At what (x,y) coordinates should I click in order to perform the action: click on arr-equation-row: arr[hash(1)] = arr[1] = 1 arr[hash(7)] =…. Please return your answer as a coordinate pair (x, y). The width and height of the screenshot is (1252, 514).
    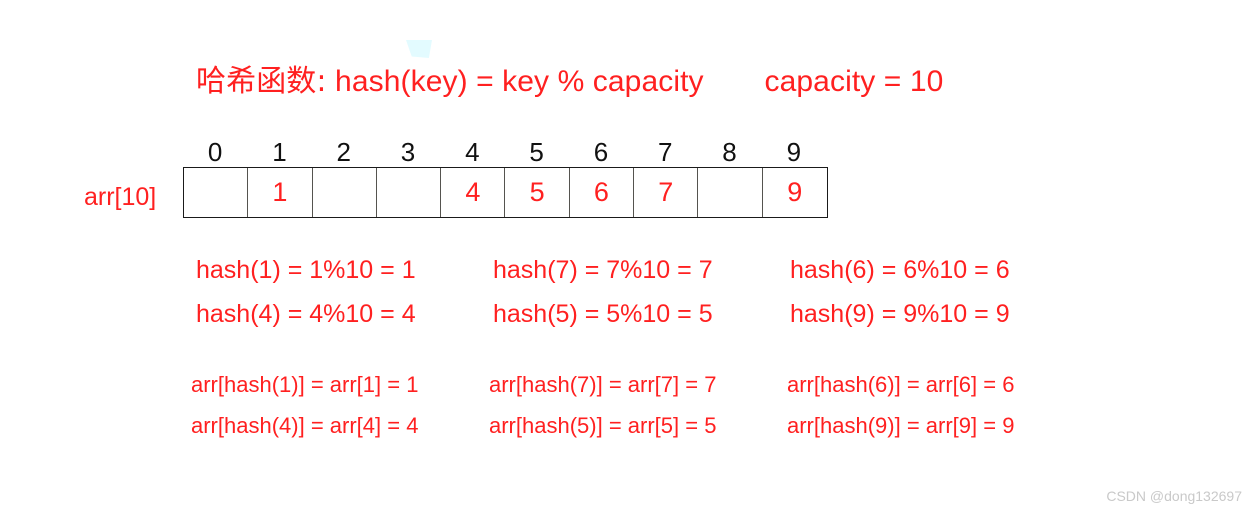
    Looking at the image, I should click on (602, 392).